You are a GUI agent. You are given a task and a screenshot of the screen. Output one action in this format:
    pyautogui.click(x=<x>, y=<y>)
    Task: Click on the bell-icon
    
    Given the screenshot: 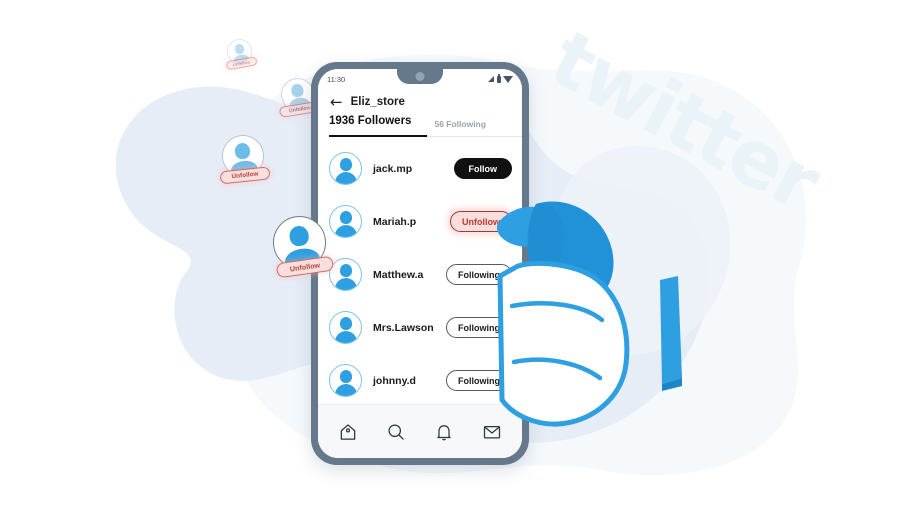 What is the action you would take?
    pyautogui.click(x=444, y=432)
    